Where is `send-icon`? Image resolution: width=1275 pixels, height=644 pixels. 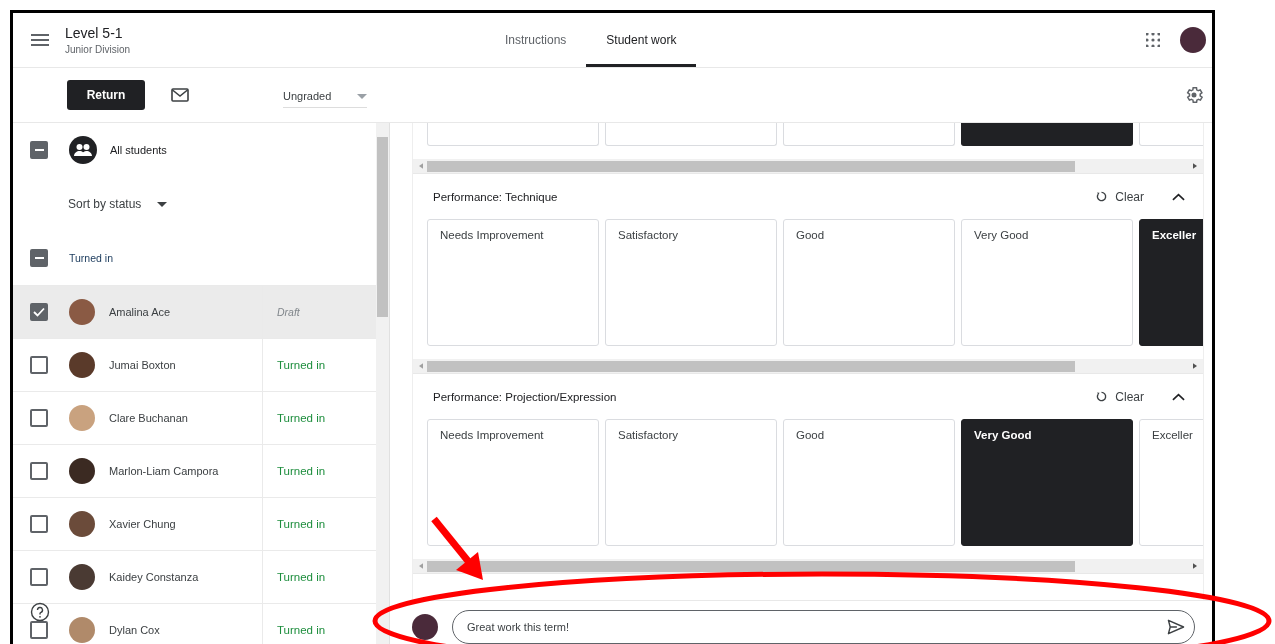 send-icon is located at coordinates (1176, 627).